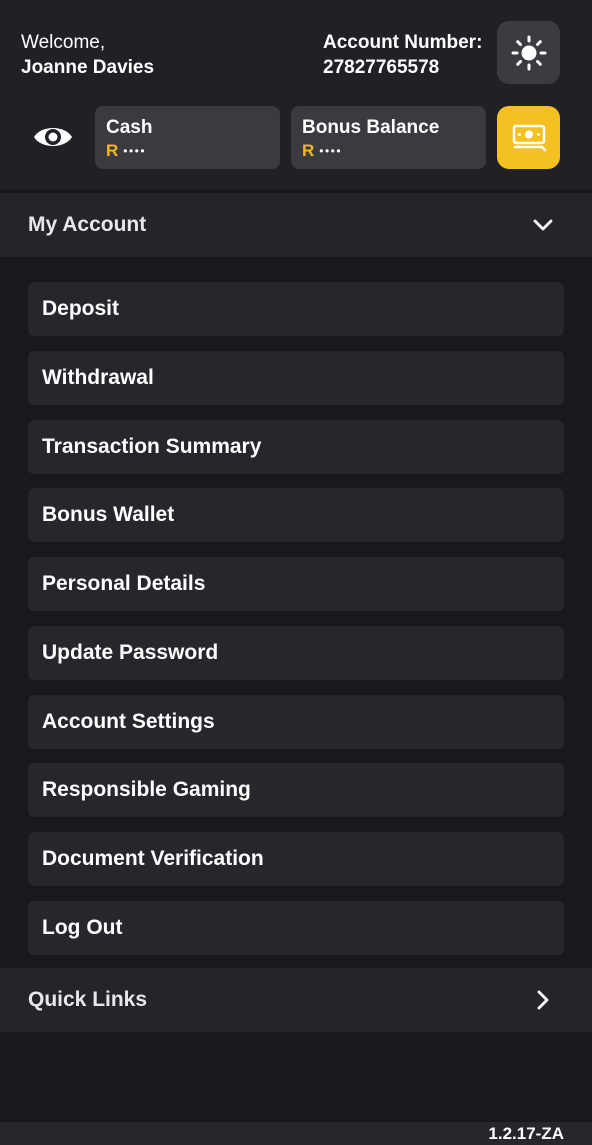  I want to click on menu-item-withdrawal: Withdrawal, so click(296, 377).